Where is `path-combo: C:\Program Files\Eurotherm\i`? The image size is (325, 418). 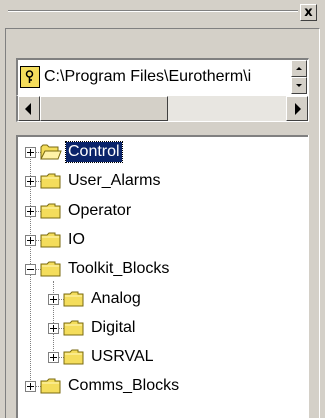
path-combo: C:\Program Files\Eurotherm\i is located at coordinates (162, 77).